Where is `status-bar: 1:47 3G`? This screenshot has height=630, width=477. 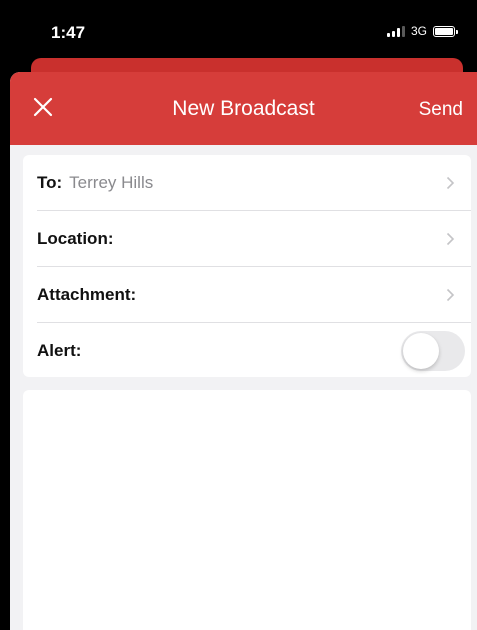 status-bar: 1:47 3G is located at coordinates (238, 32).